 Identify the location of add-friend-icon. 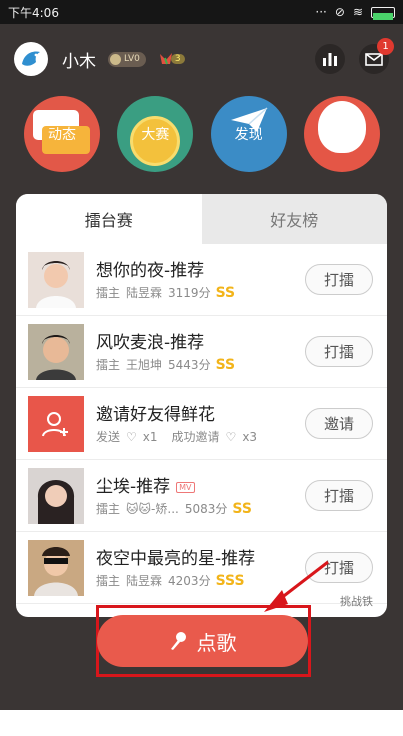
(55, 424).